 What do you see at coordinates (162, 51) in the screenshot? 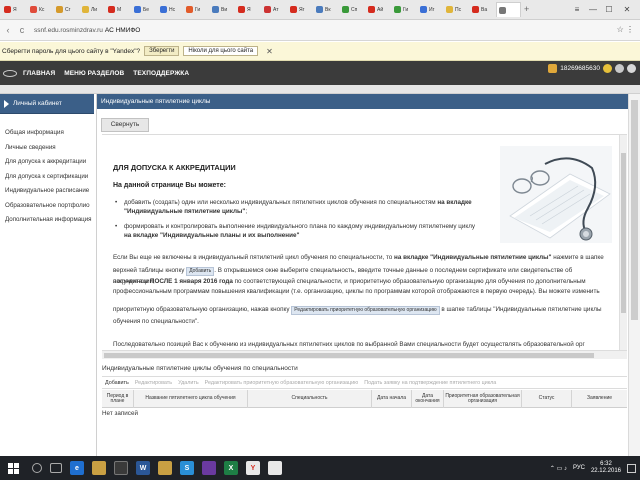
I see `save-password-button: Зберегти` at bounding box center [162, 51].